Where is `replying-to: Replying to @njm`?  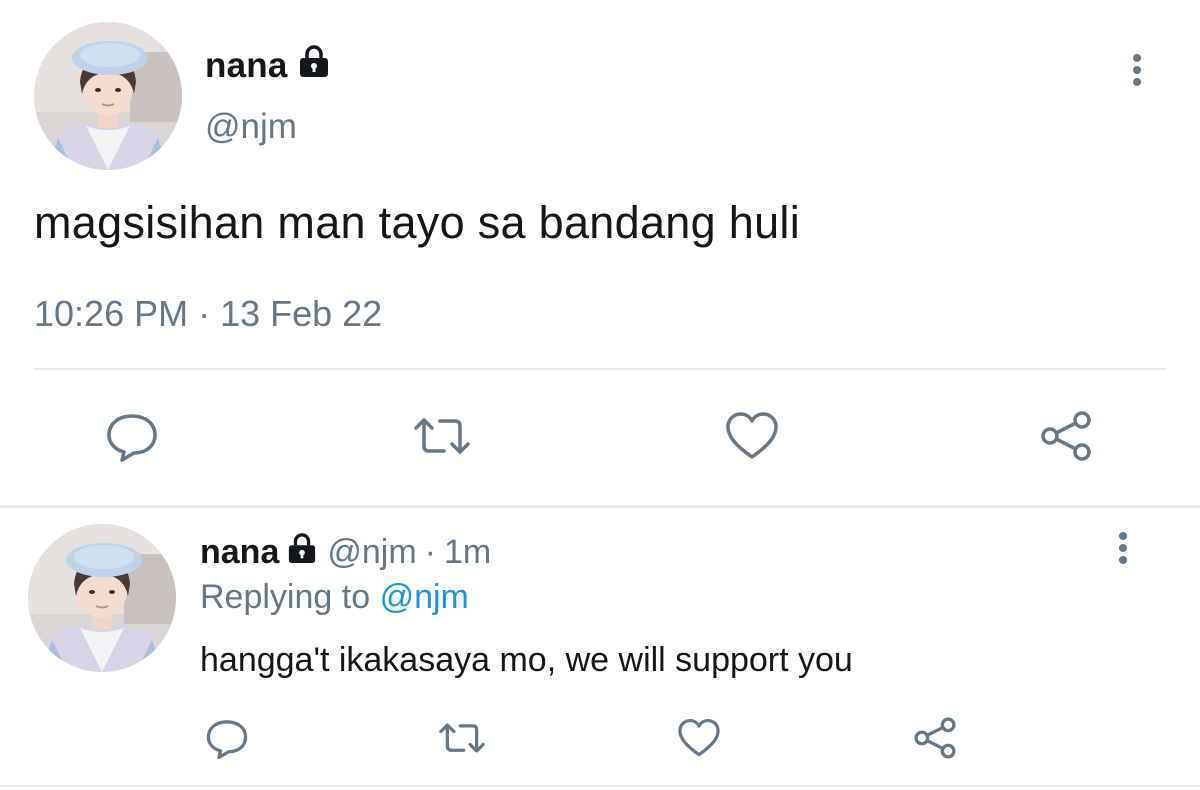 replying-to: Replying to @njm is located at coordinates (334, 597).